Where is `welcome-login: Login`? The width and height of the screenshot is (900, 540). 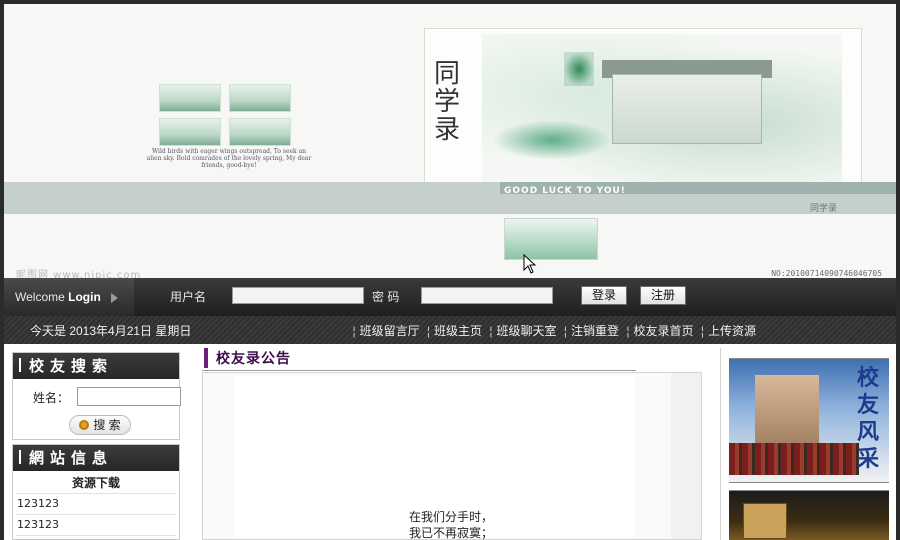 welcome-login: Login is located at coordinates (84, 297).